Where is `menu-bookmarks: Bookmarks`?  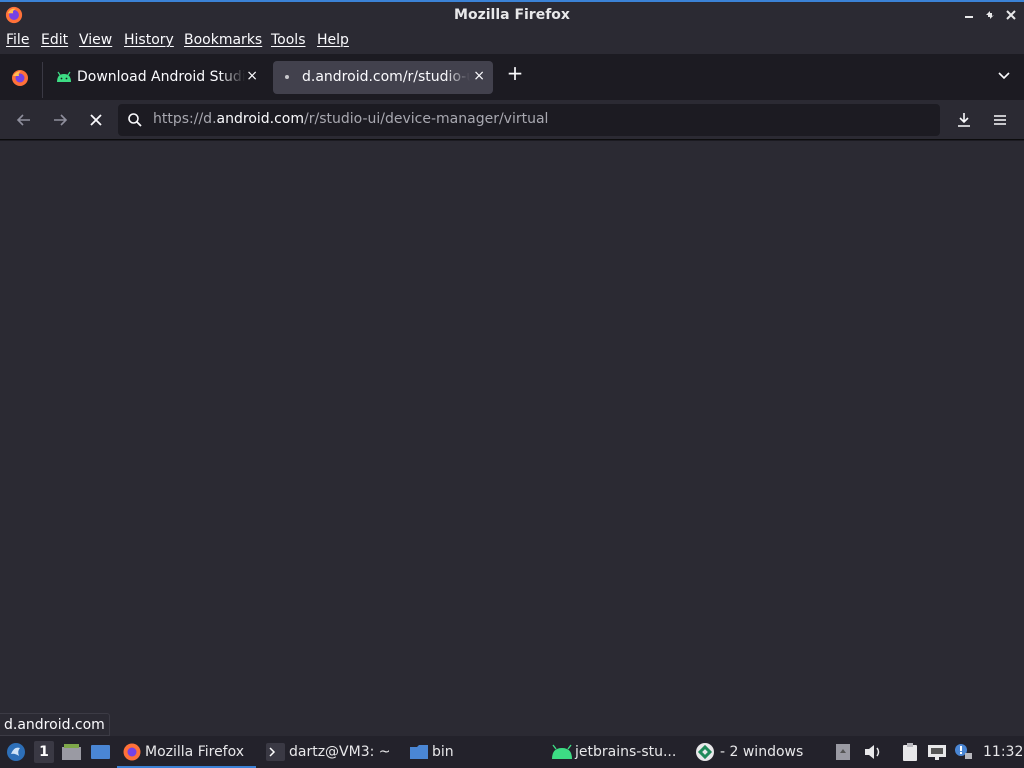 menu-bookmarks: Bookmarks is located at coordinates (223, 40).